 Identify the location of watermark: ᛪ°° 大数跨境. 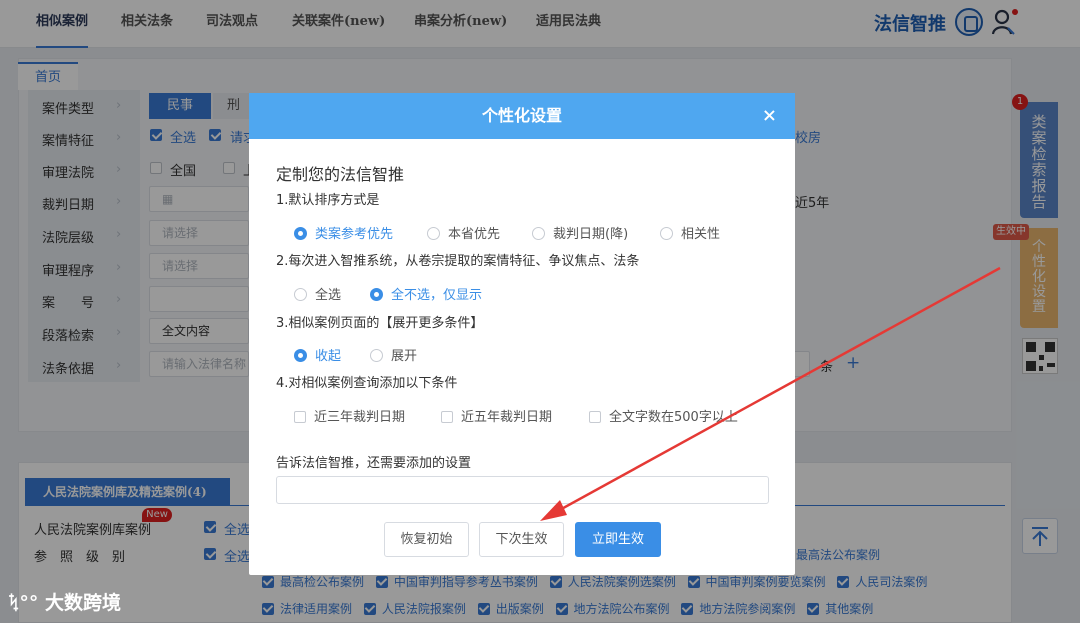
(65, 603).